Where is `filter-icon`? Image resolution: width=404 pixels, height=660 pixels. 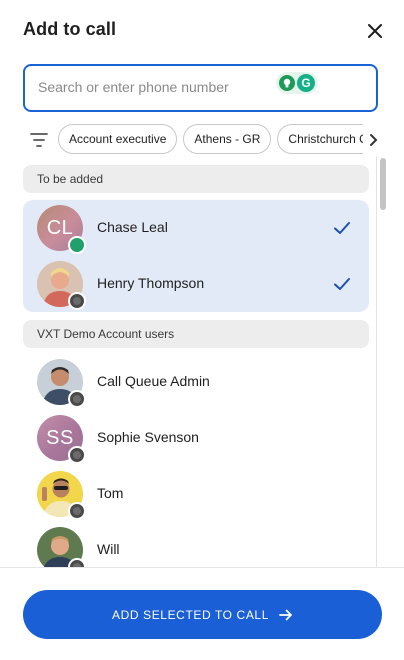
filter-icon is located at coordinates (39, 140).